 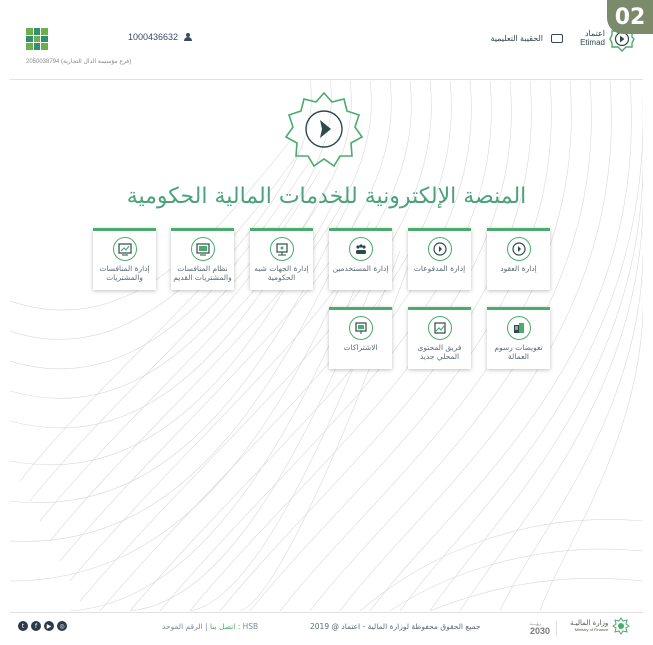 What do you see at coordinates (62, 626) in the screenshot?
I see `instagram-icon: ◎` at bounding box center [62, 626].